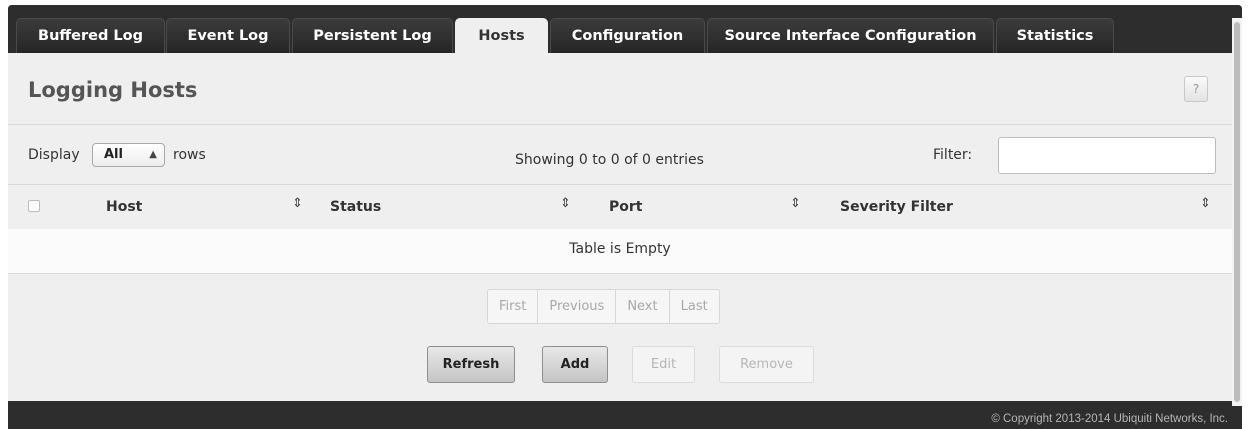  What do you see at coordinates (620, 251) in the screenshot?
I see `table-empty-row: Table is Empty` at bounding box center [620, 251].